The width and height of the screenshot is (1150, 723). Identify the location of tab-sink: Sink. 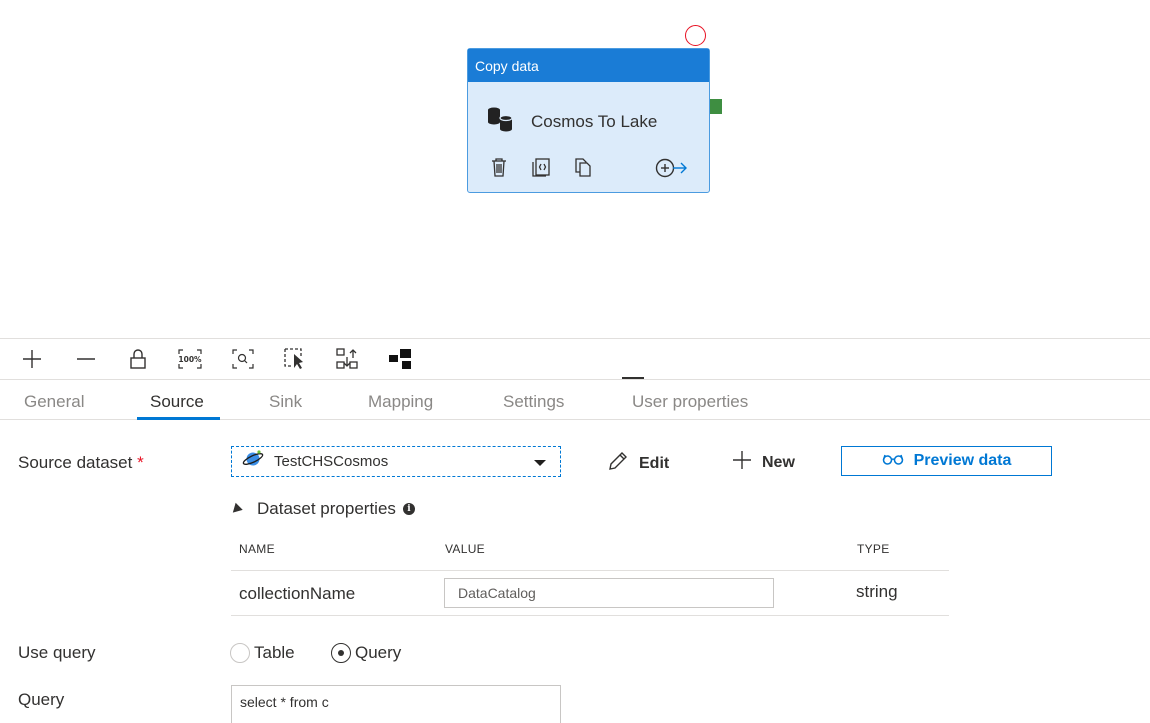
(285, 402).